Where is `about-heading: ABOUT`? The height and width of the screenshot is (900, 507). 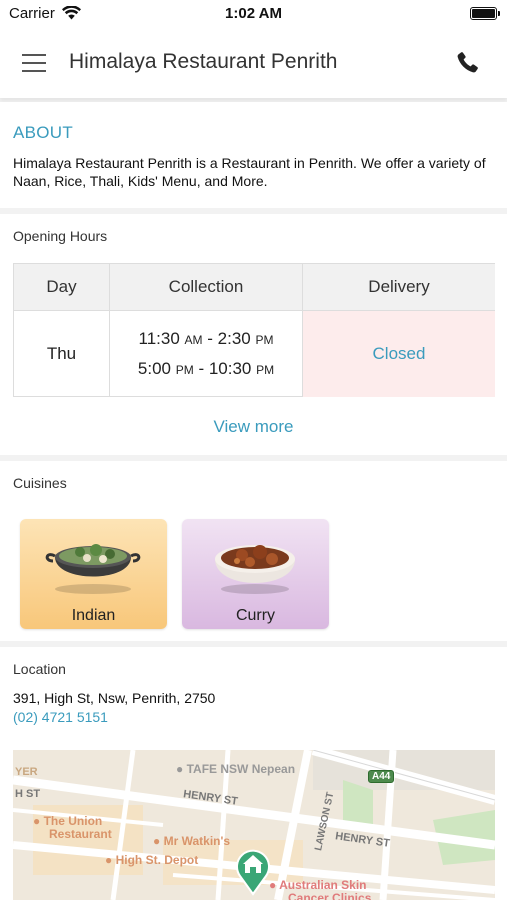
about-heading: ABOUT is located at coordinates (43, 132).